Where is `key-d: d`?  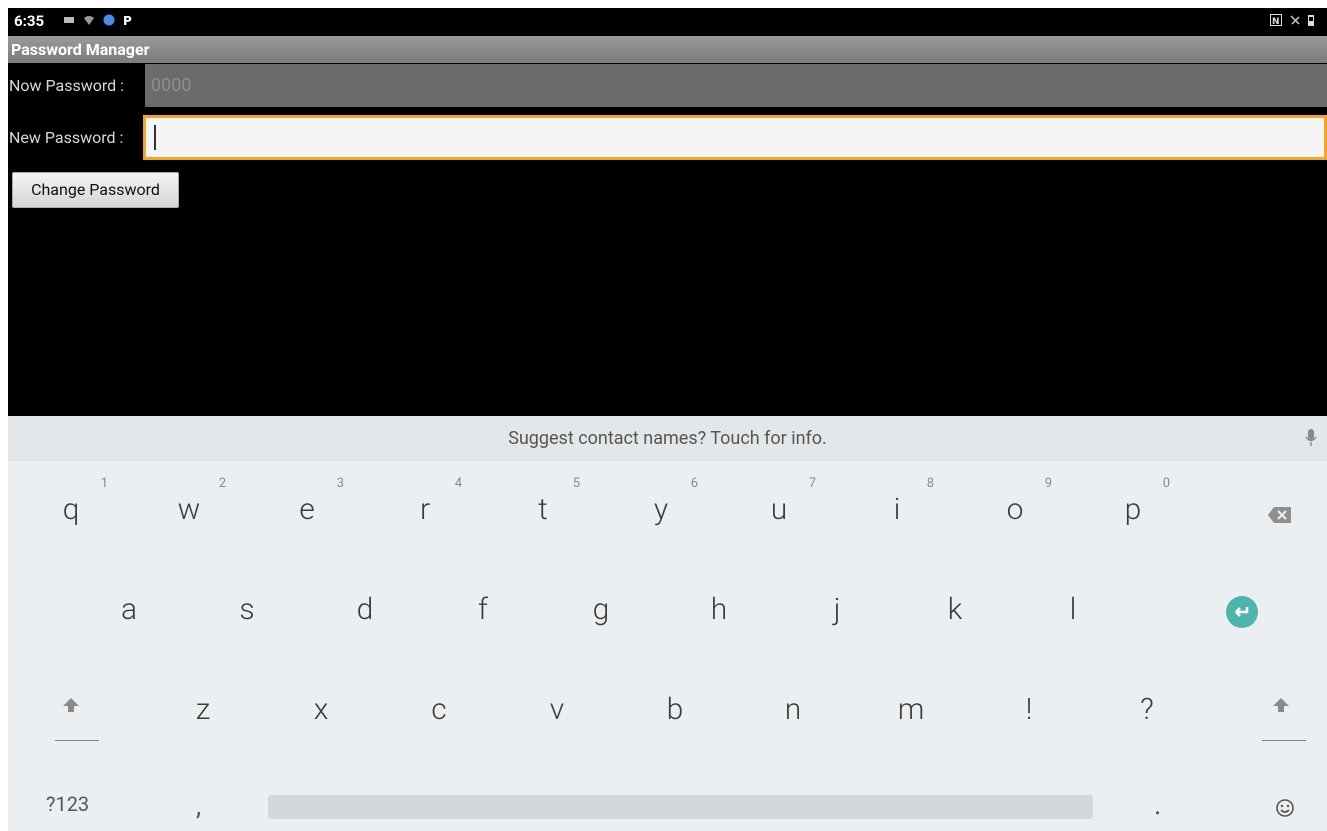
key-d: d is located at coordinates (365, 611).